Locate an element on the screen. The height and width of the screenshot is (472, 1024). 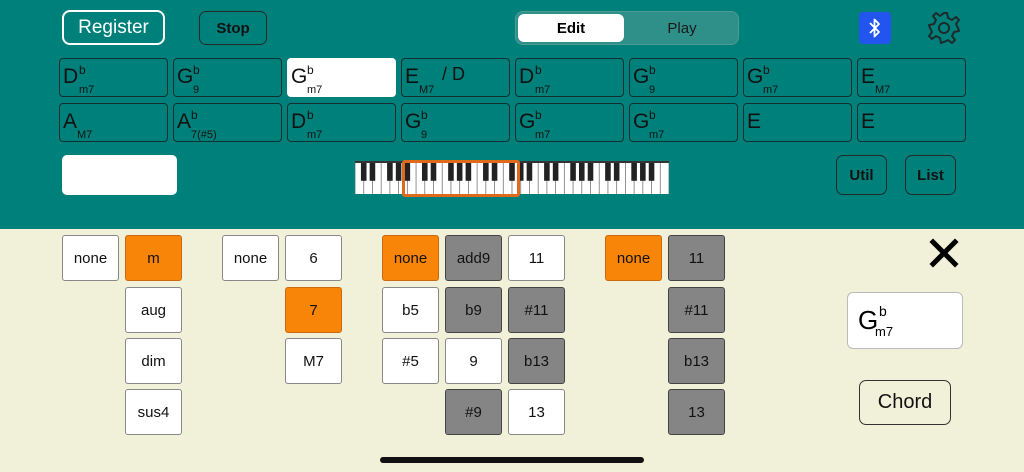
chord-bass: / D is located at coordinates (454, 74).